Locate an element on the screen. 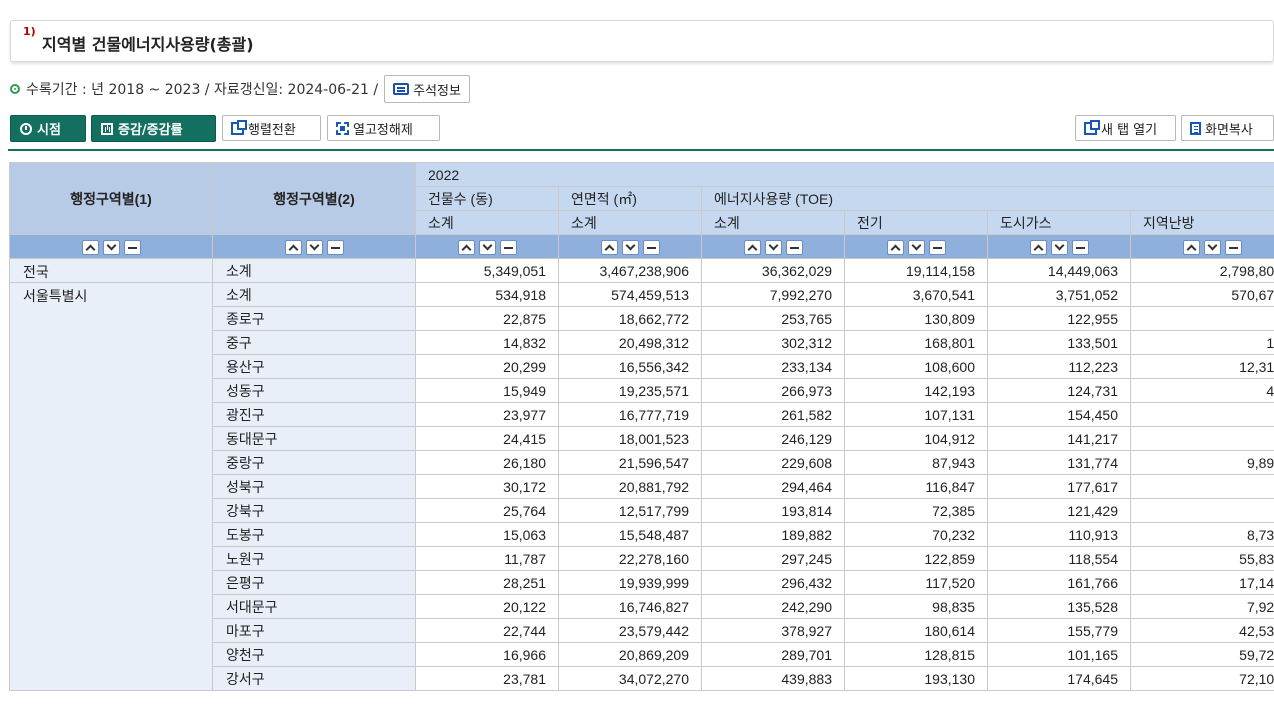 The height and width of the screenshot is (708, 1274). region-level2-cell: 도봉구 is located at coordinates (314, 534).